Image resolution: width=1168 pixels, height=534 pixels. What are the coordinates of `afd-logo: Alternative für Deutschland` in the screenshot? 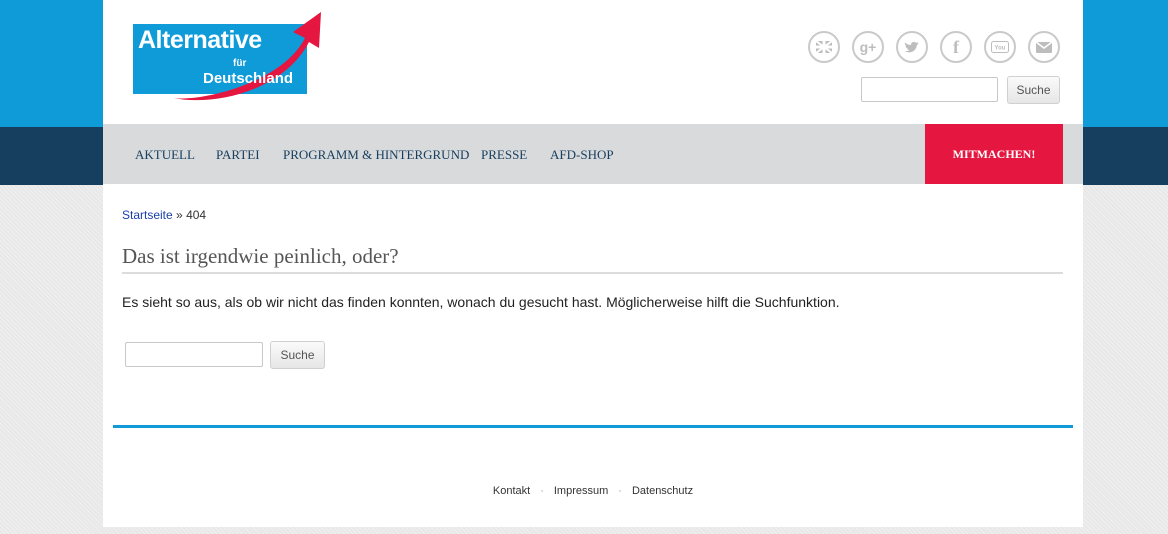 It's located at (228, 56).